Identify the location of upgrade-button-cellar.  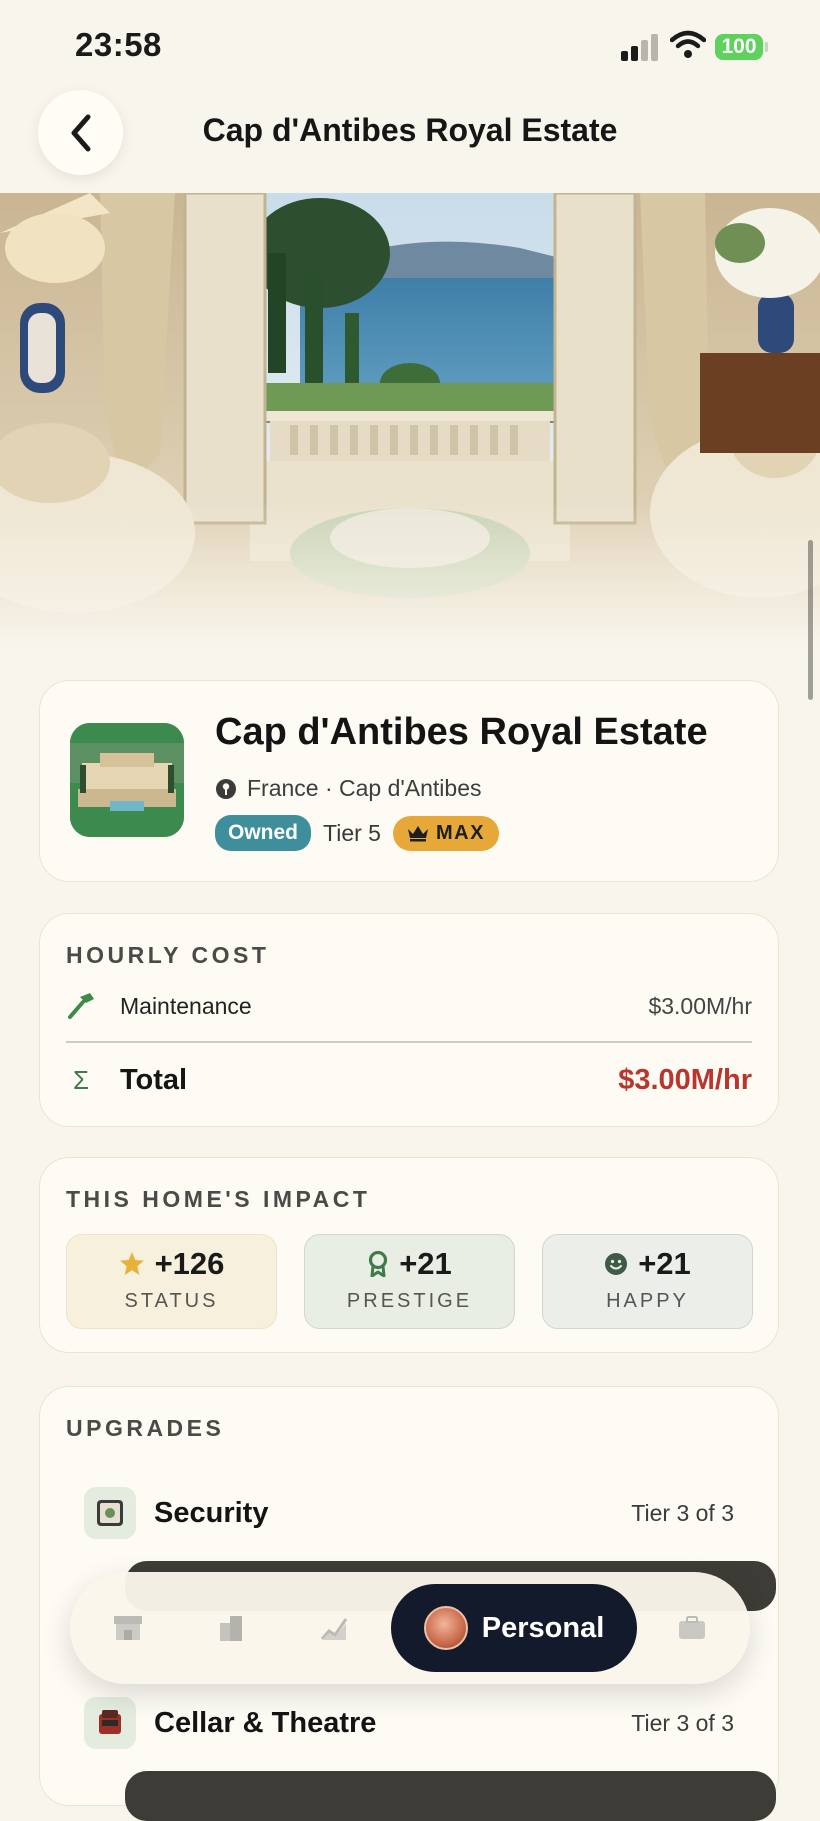
(450, 1796).